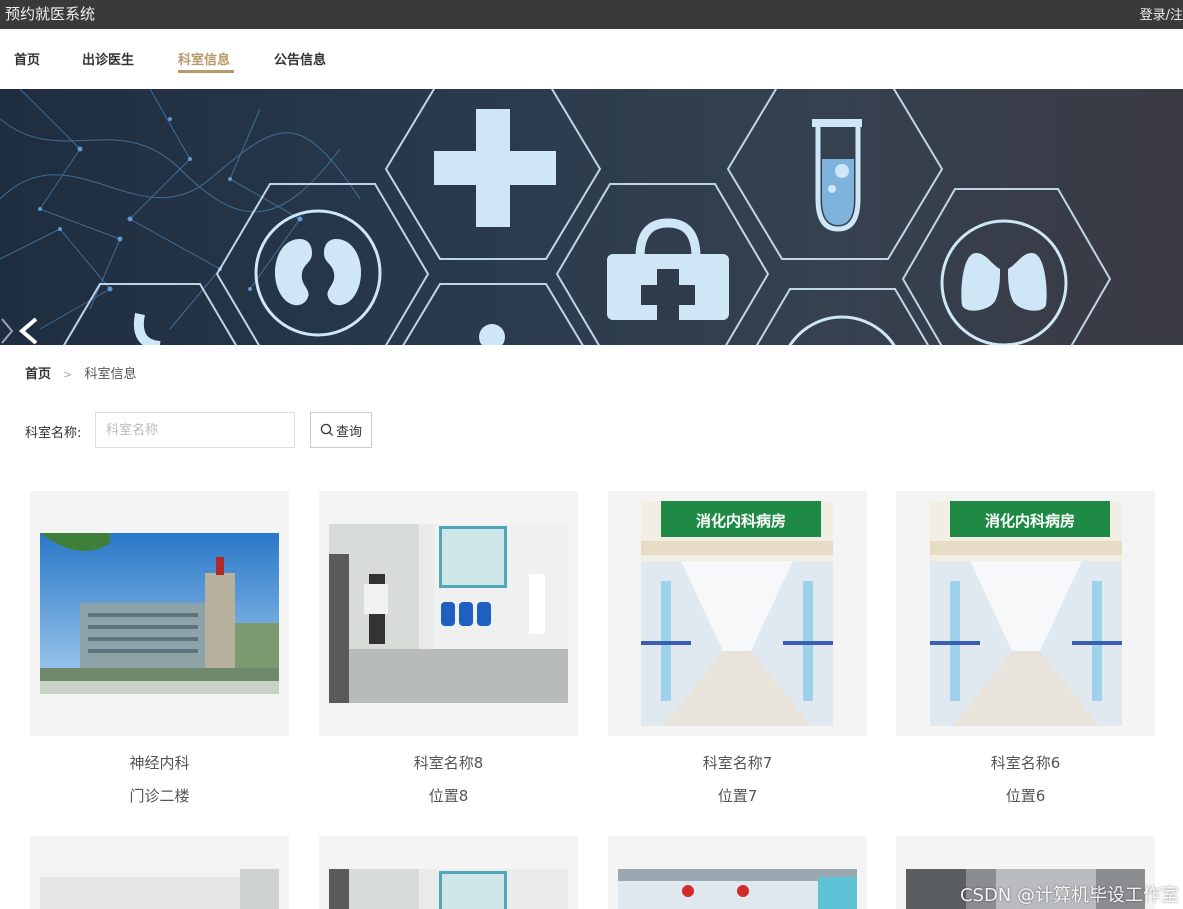 The image size is (1183, 909). Describe the element at coordinates (7, 331) in the screenshot. I see `carousel-next-icon` at that location.